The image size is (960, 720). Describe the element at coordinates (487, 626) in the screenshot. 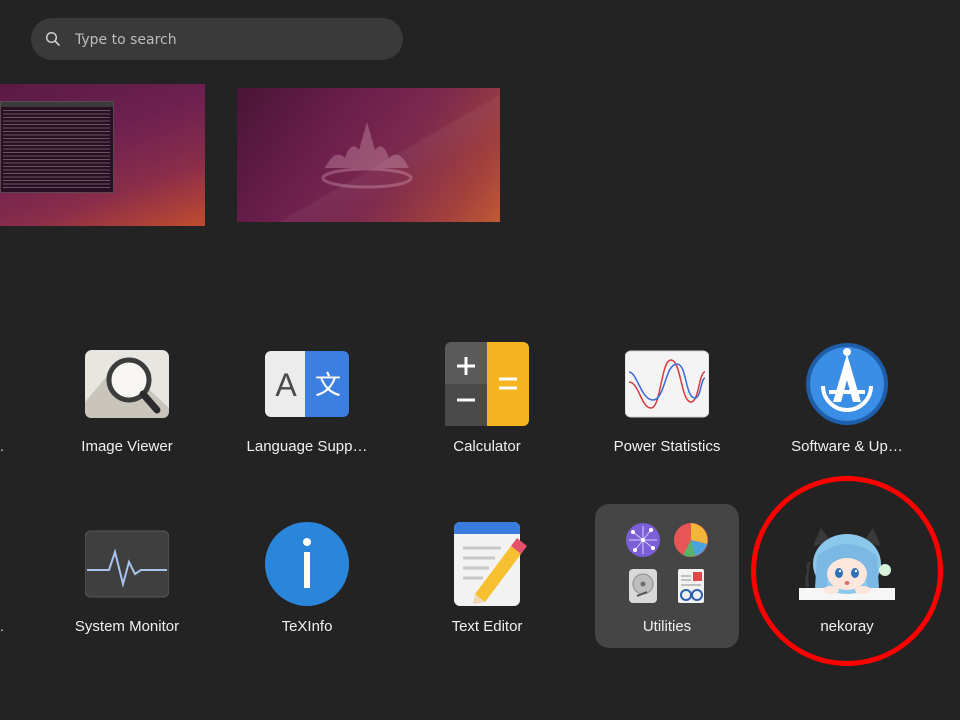

I see `app-label: Text Editor` at that location.